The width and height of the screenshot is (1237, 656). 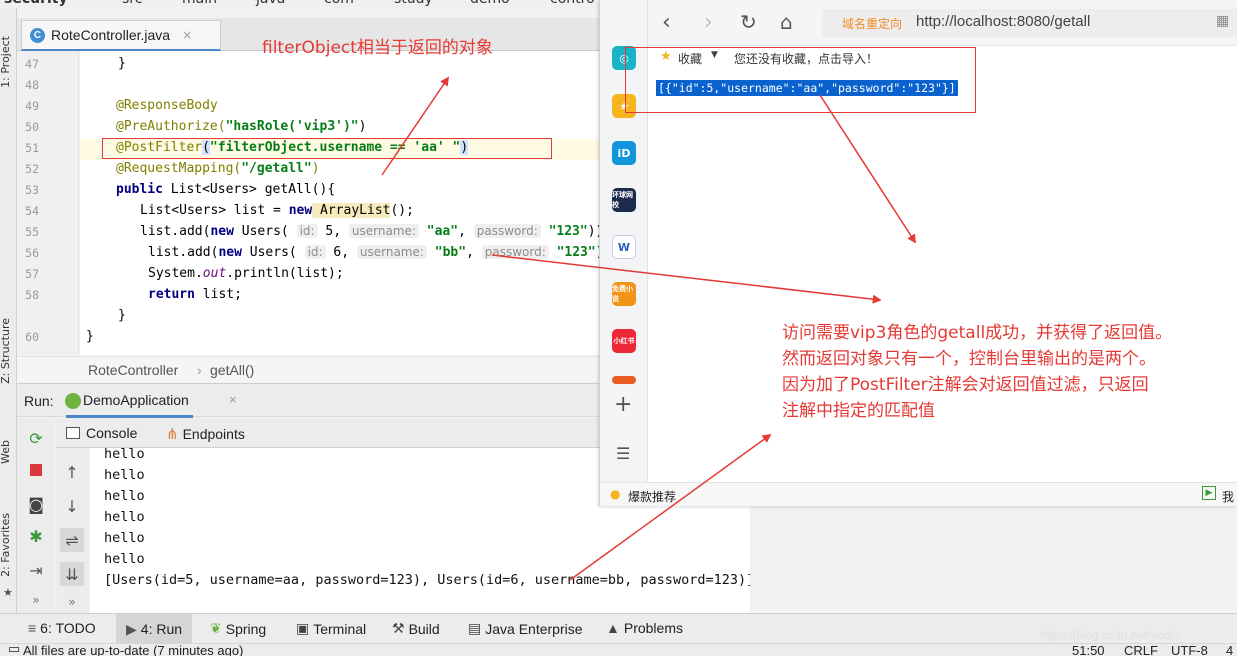 I want to click on postfilter-highlight-box, so click(x=327, y=148).